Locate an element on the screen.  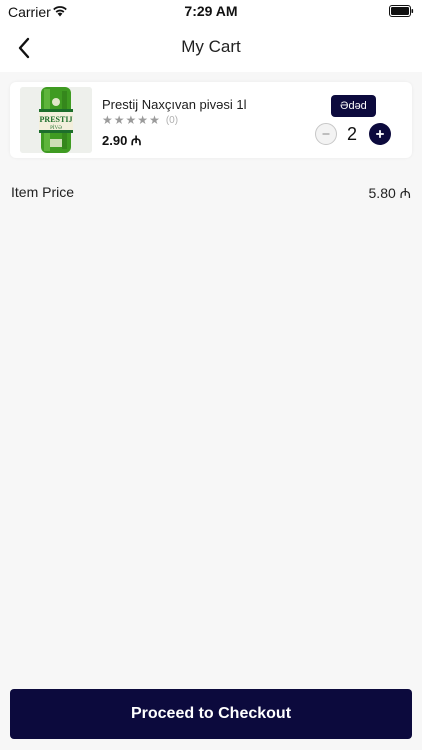
status-bar: Carrier 7:29 AM is located at coordinates (211, 12).